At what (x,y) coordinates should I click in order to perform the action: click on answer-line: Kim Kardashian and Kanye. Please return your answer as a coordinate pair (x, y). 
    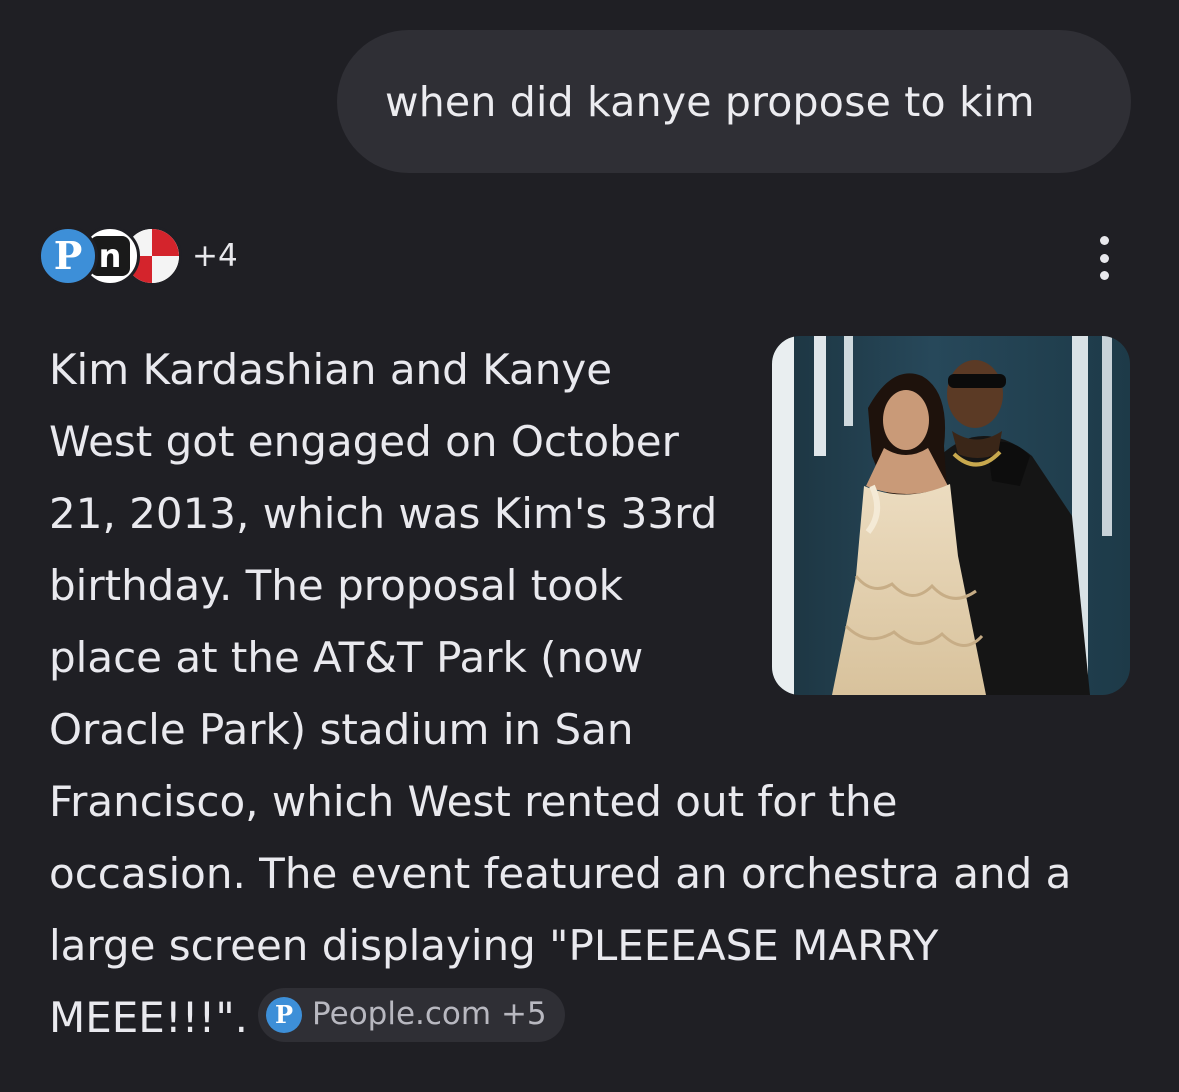
    Looking at the image, I should click on (331, 369).